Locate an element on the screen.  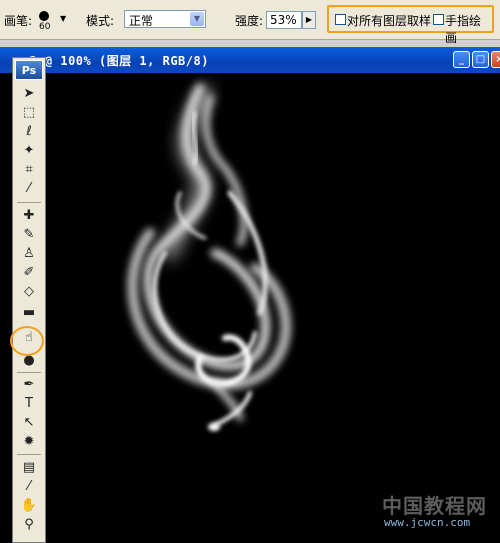
strength-label: 强度: is located at coordinates (249, 21).